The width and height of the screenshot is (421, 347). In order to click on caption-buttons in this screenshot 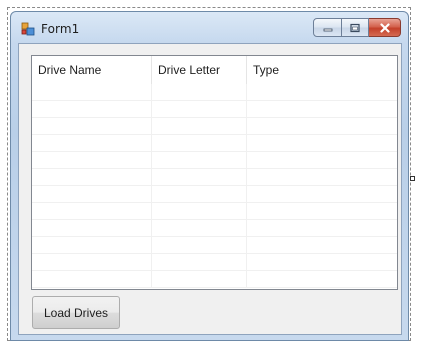, I will do `click(357, 27)`.